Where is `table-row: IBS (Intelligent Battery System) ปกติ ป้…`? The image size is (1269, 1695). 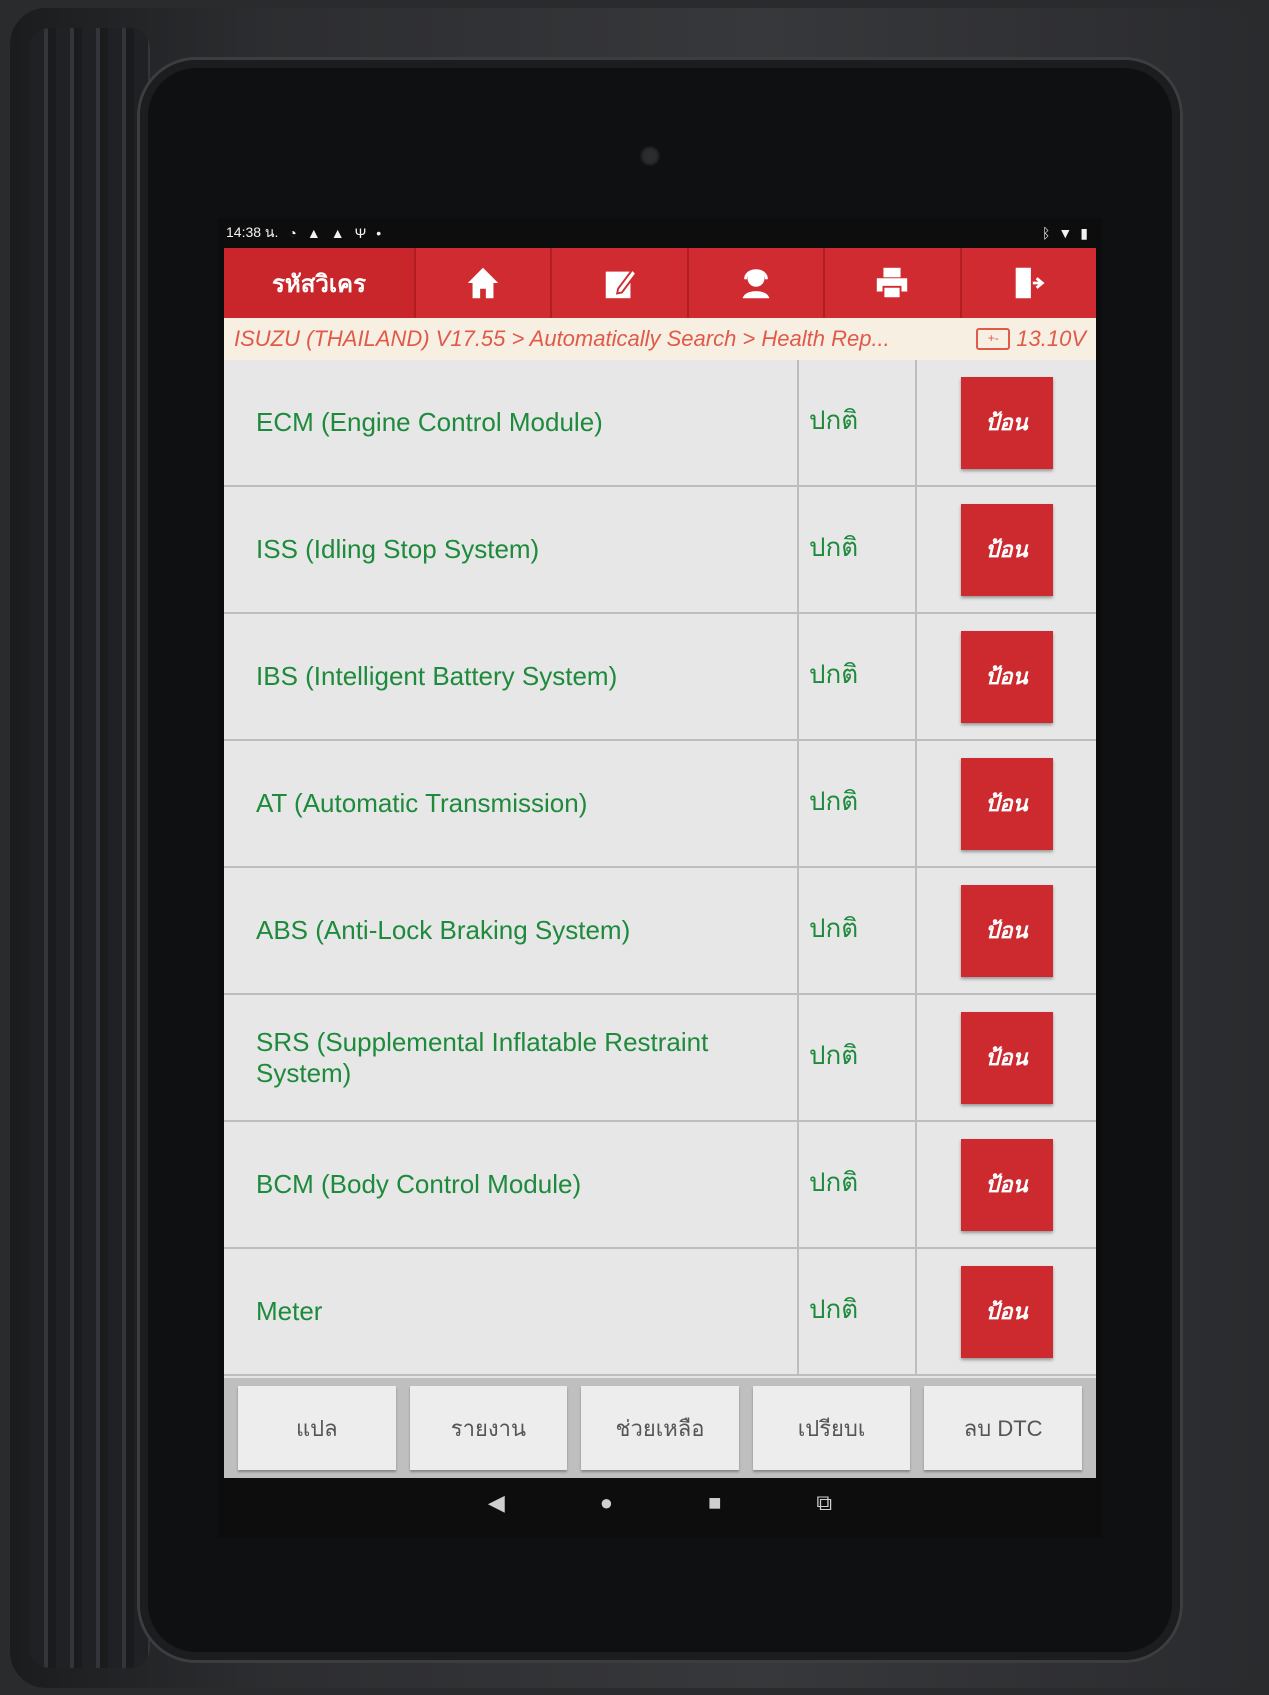
table-row: IBS (Intelligent Battery System) ปกติ ป้… is located at coordinates (660, 677).